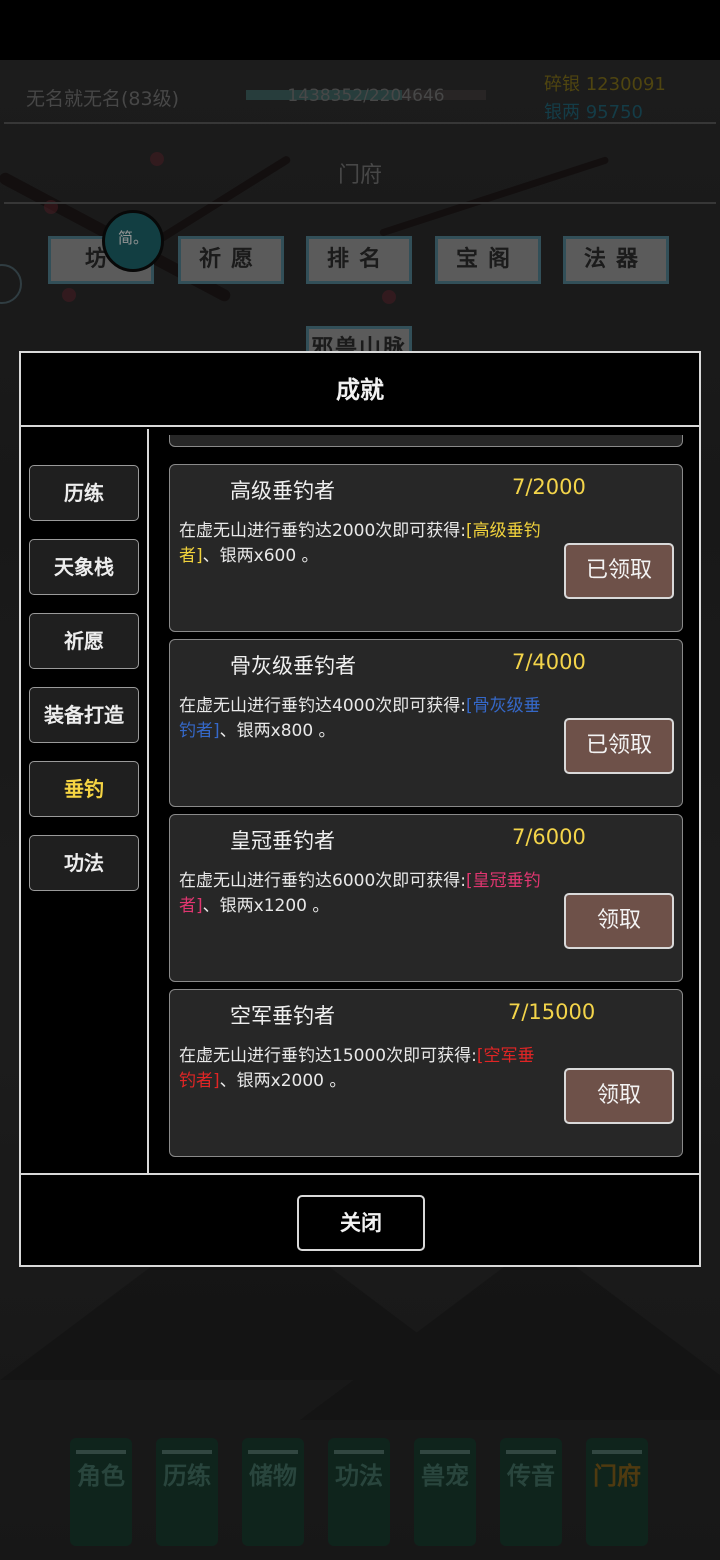 This screenshot has height=1560, width=720. What do you see at coordinates (365, 544) in the screenshot?
I see `achievement-description: 在虚无山进行垂钓达2000次即可获得:[高级垂钓者]、银两x600 。` at bounding box center [365, 544].